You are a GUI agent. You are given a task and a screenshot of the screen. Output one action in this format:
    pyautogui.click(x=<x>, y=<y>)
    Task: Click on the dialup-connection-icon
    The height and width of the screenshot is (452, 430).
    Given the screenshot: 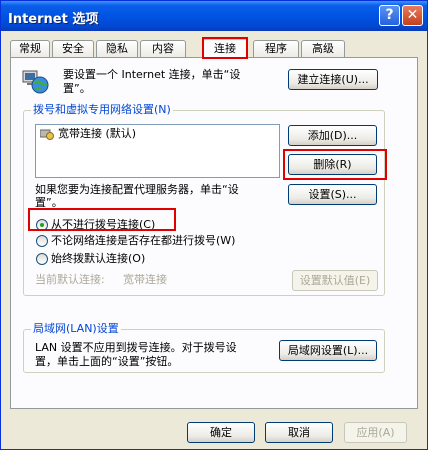 What is the action you would take?
    pyautogui.click(x=46, y=134)
    